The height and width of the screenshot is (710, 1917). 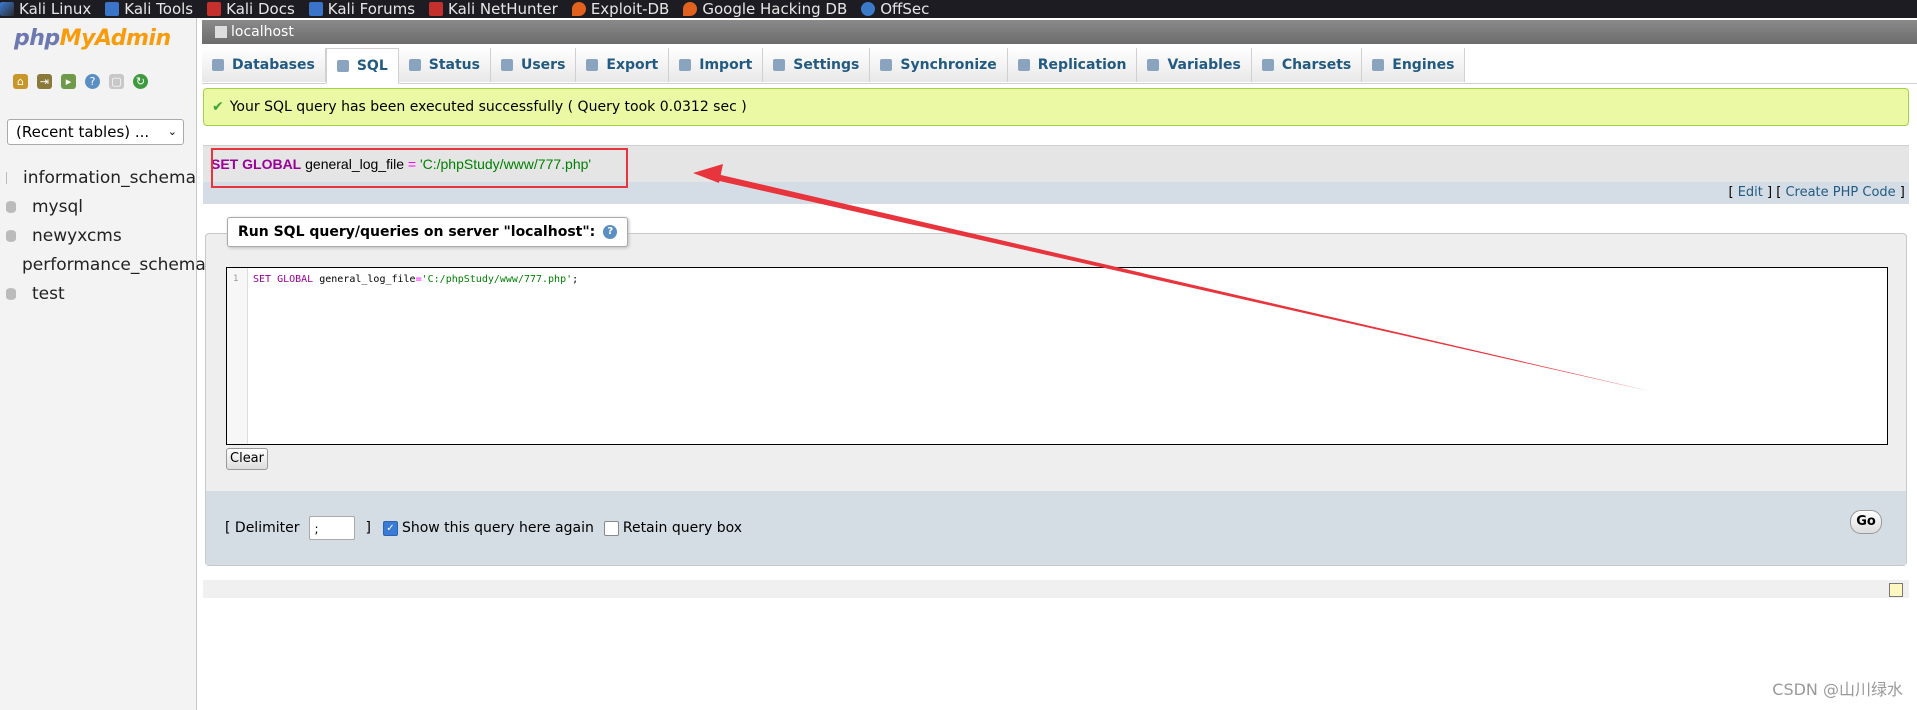 I want to click on watermark: CSDN @山川绿水, so click(x=1837, y=689).